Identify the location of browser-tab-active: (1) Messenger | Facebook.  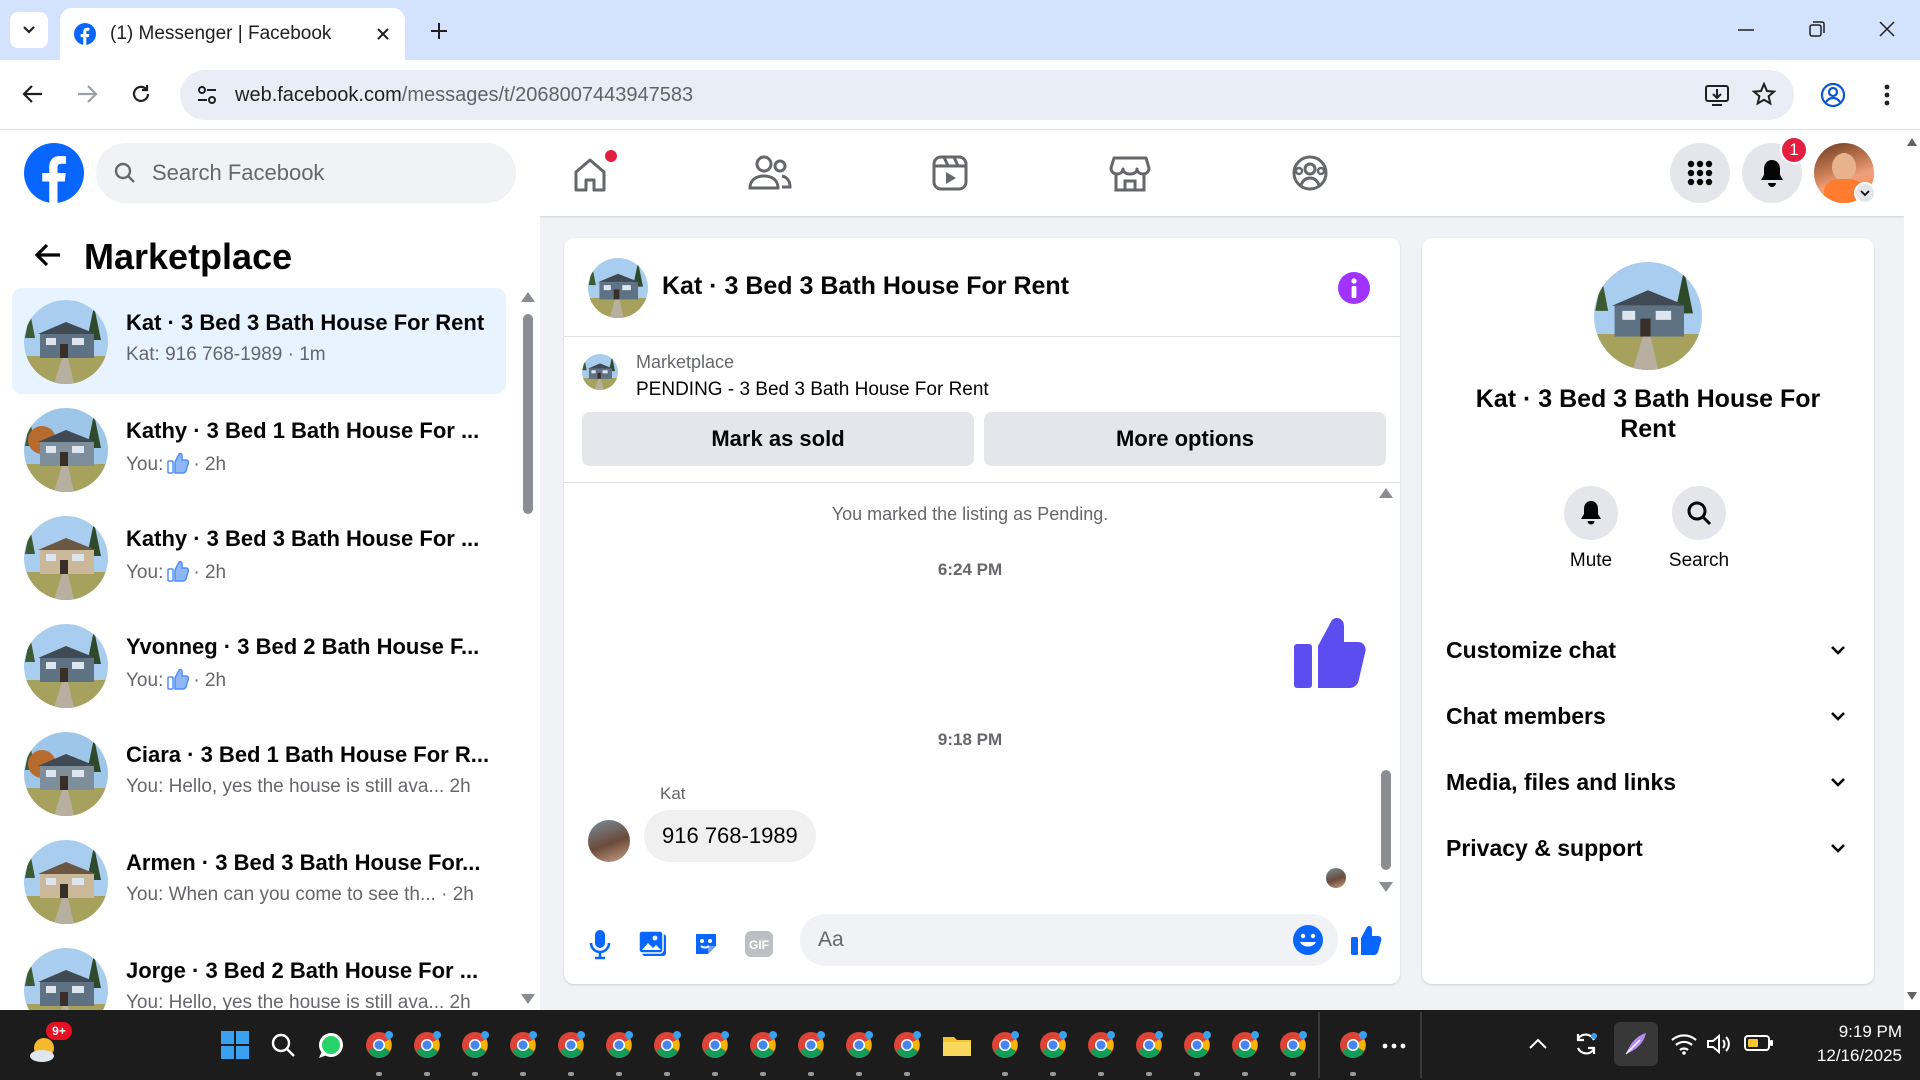
(232, 34).